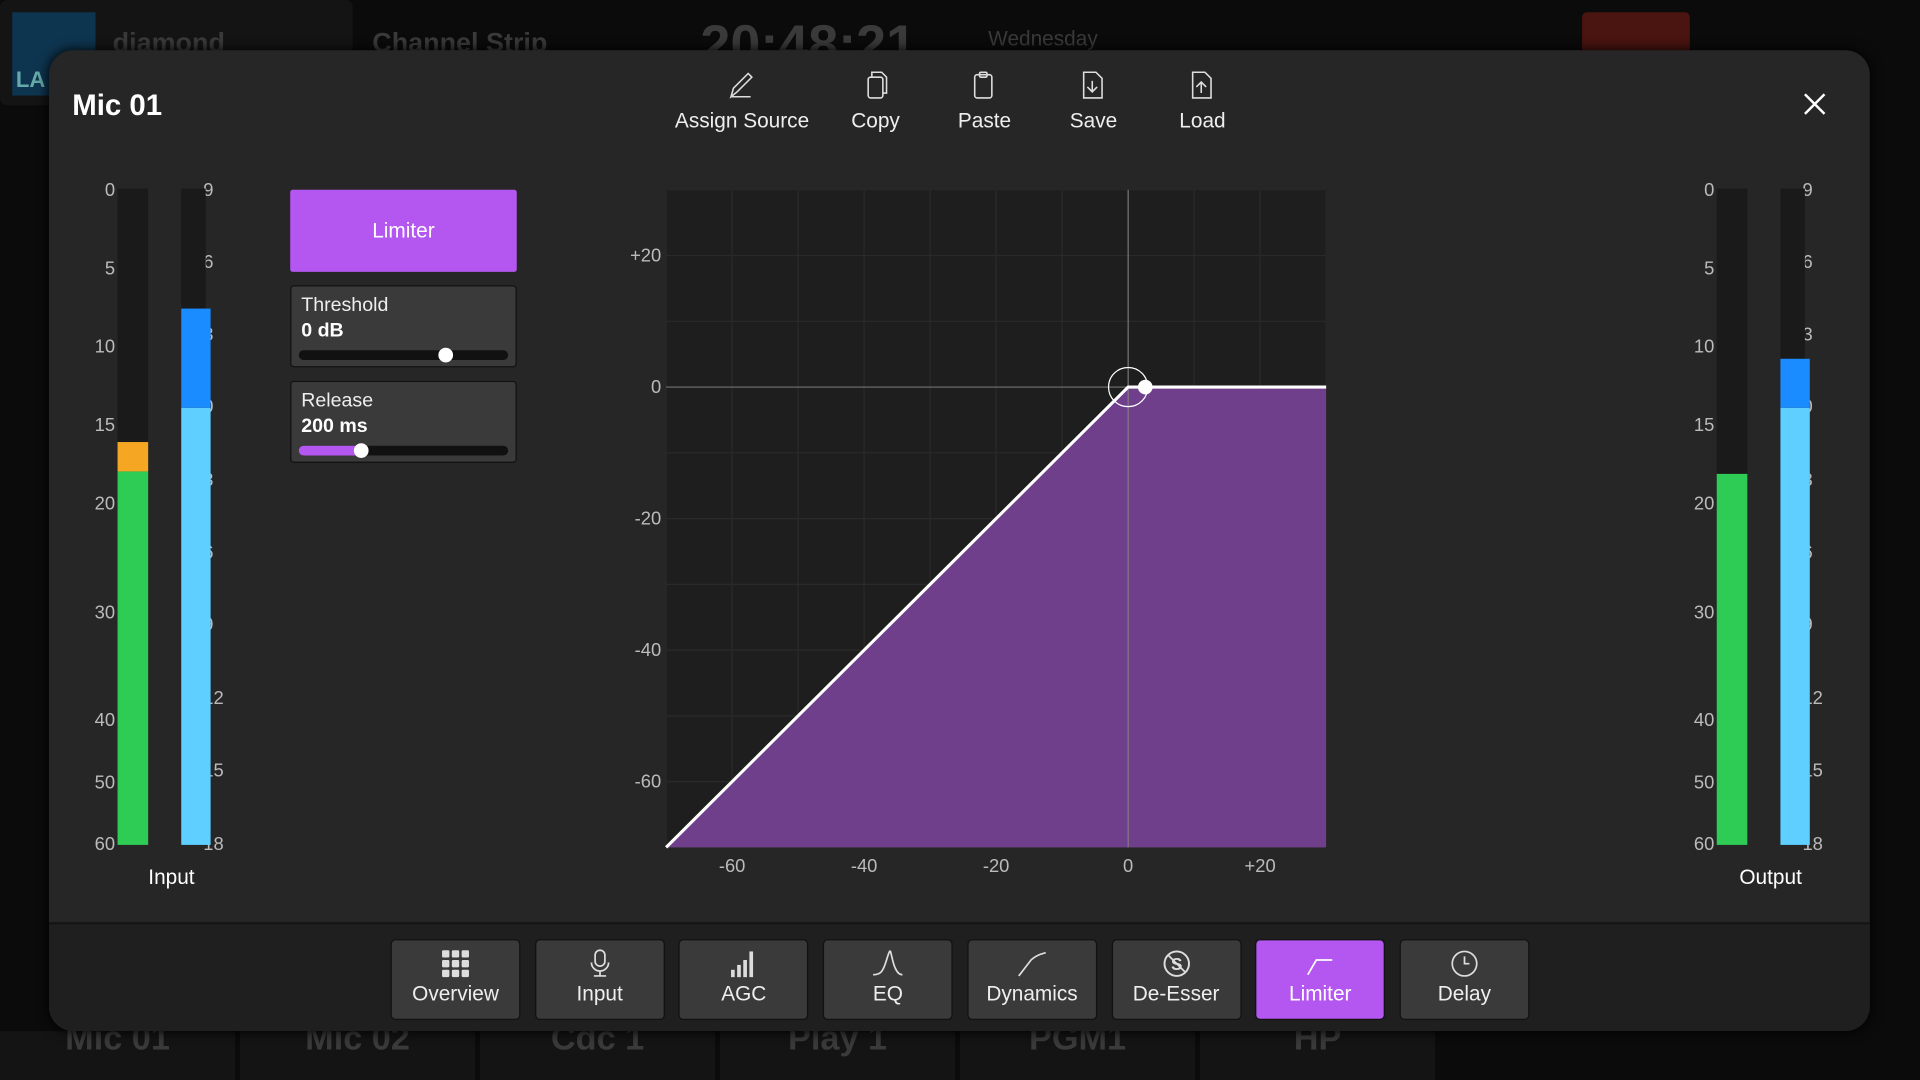 Image resolution: width=1920 pixels, height=1080 pixels. What do you see at coordinates (648, 649) in the screenshot?
I see `y-tick-label: -40` at bounding box center [648, 649].